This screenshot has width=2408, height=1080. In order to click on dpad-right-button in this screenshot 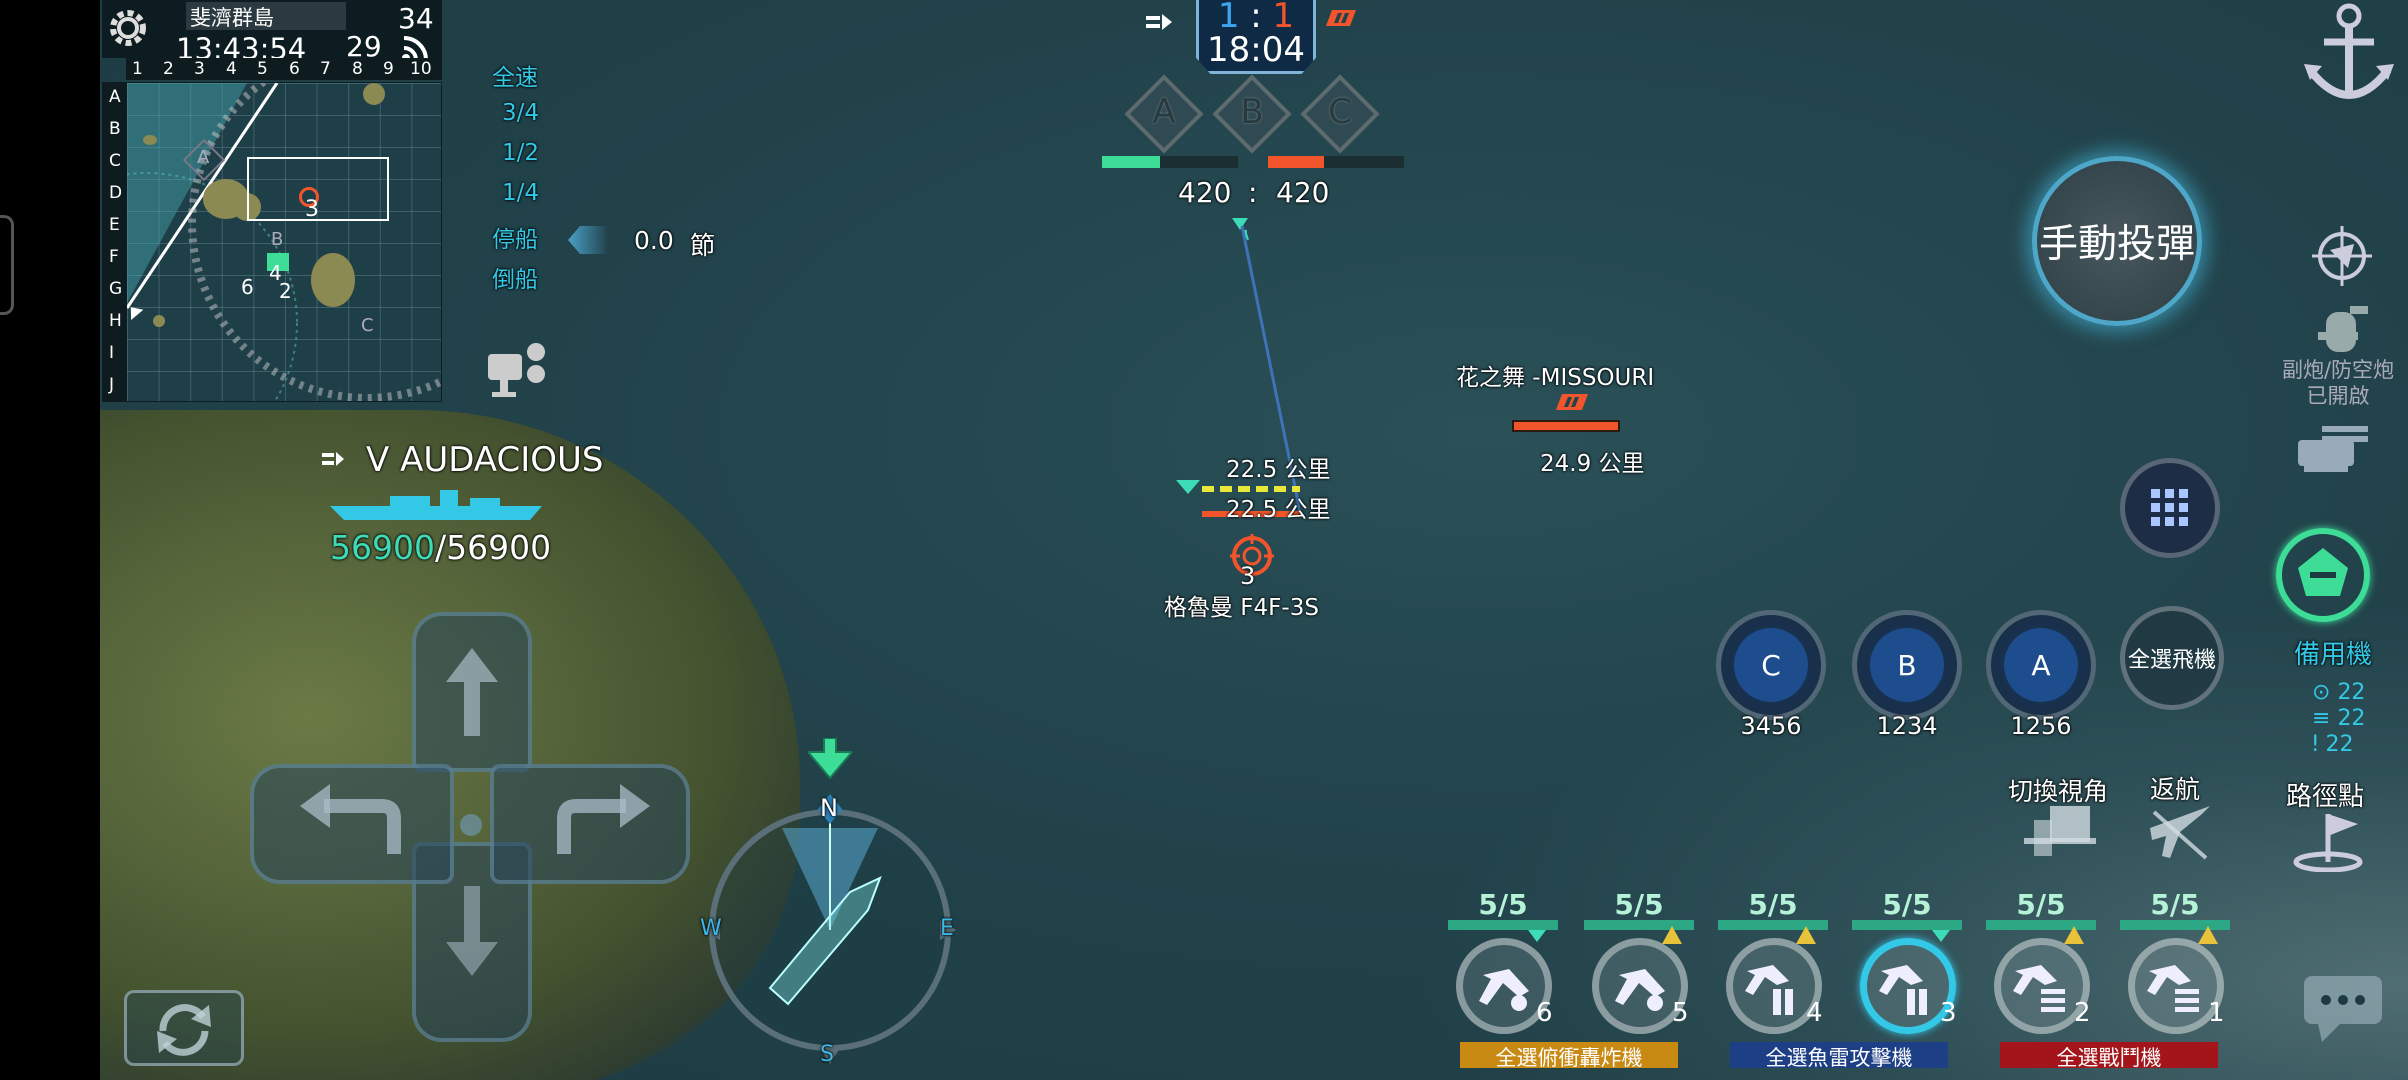, I will do `click(590, 824)`.